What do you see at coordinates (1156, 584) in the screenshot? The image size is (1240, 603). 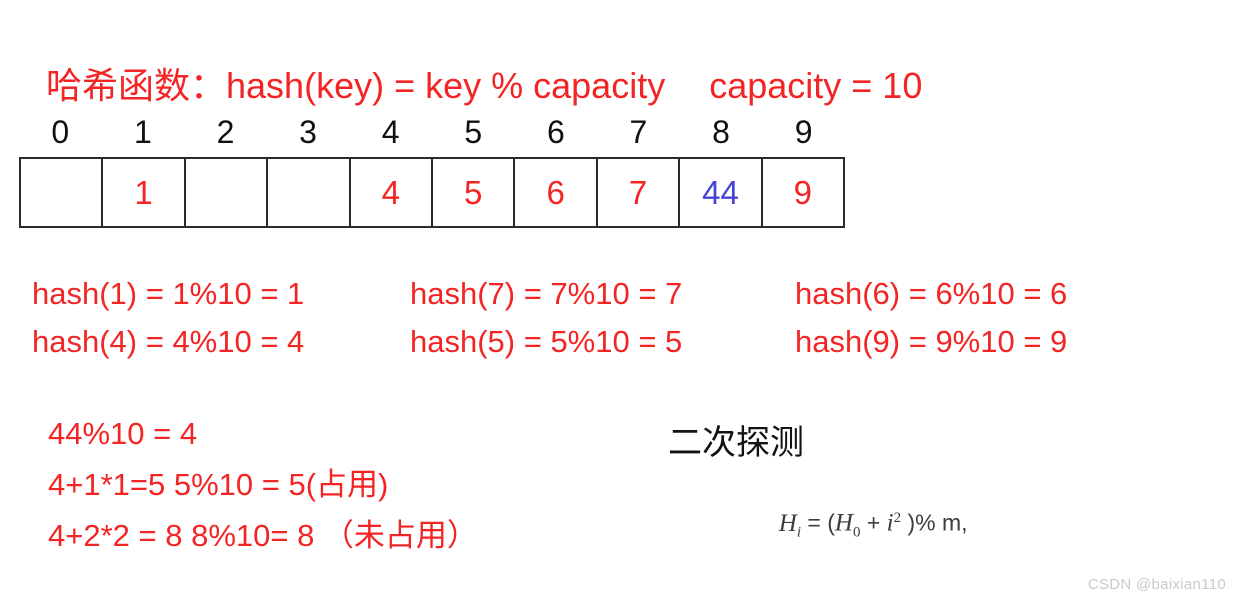 I see `watermark: CSDN @baixian110` at bounding box center [1156, 584].